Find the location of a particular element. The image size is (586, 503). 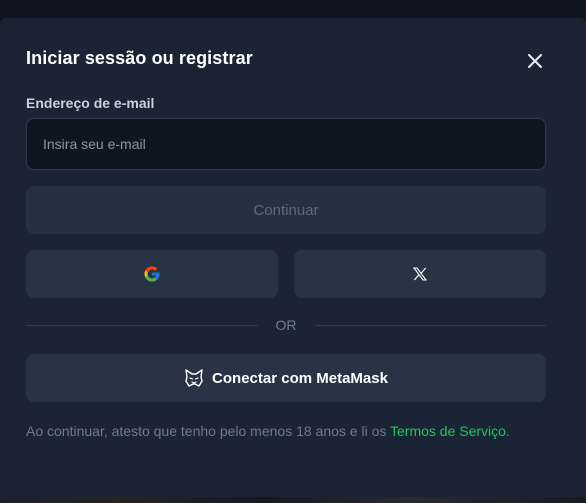

modal-title: Iniciar sessão ou registrar is located at coordinates (139, 58).